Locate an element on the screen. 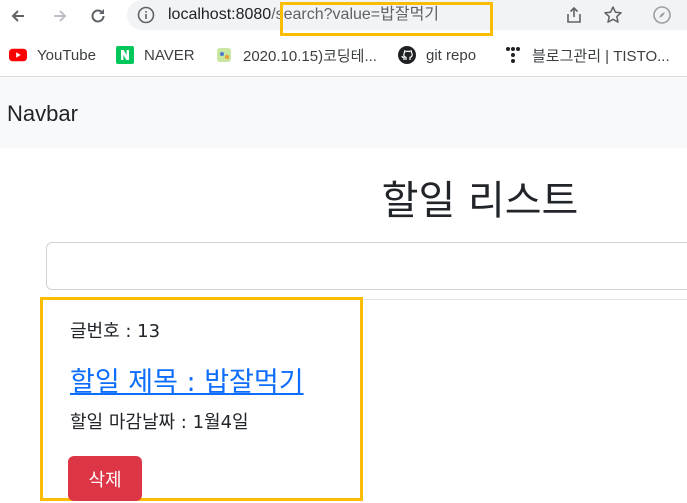  bookmark-youtube: YouTube is located at coordinates (52, 55).